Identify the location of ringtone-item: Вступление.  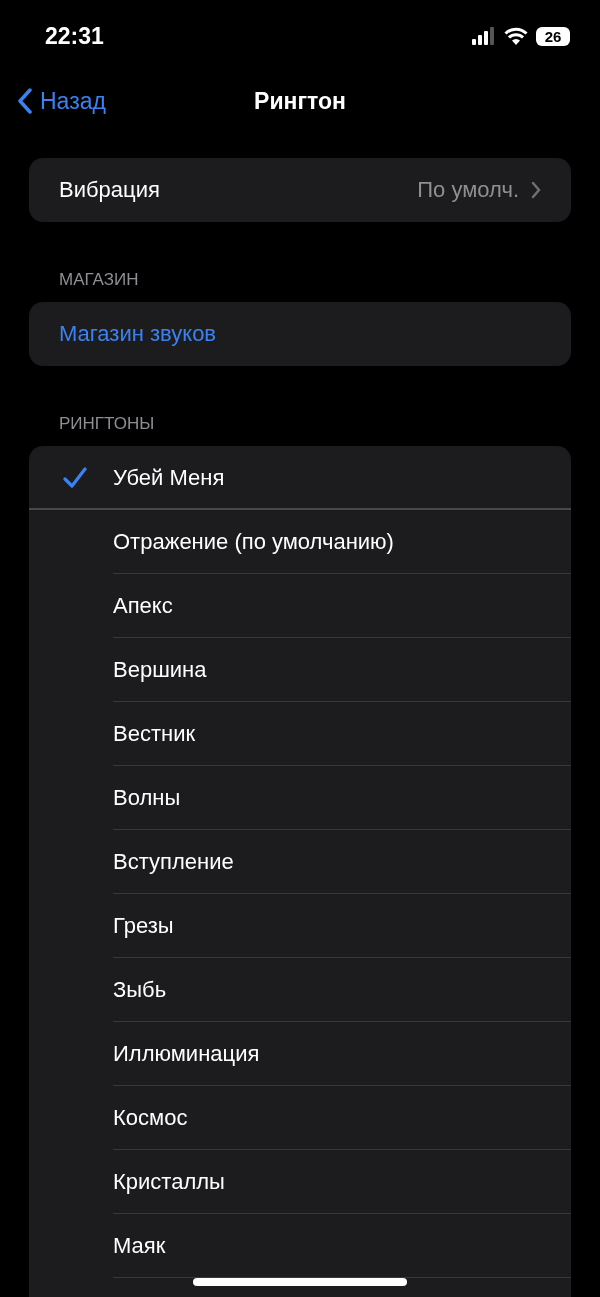
(300, 862).